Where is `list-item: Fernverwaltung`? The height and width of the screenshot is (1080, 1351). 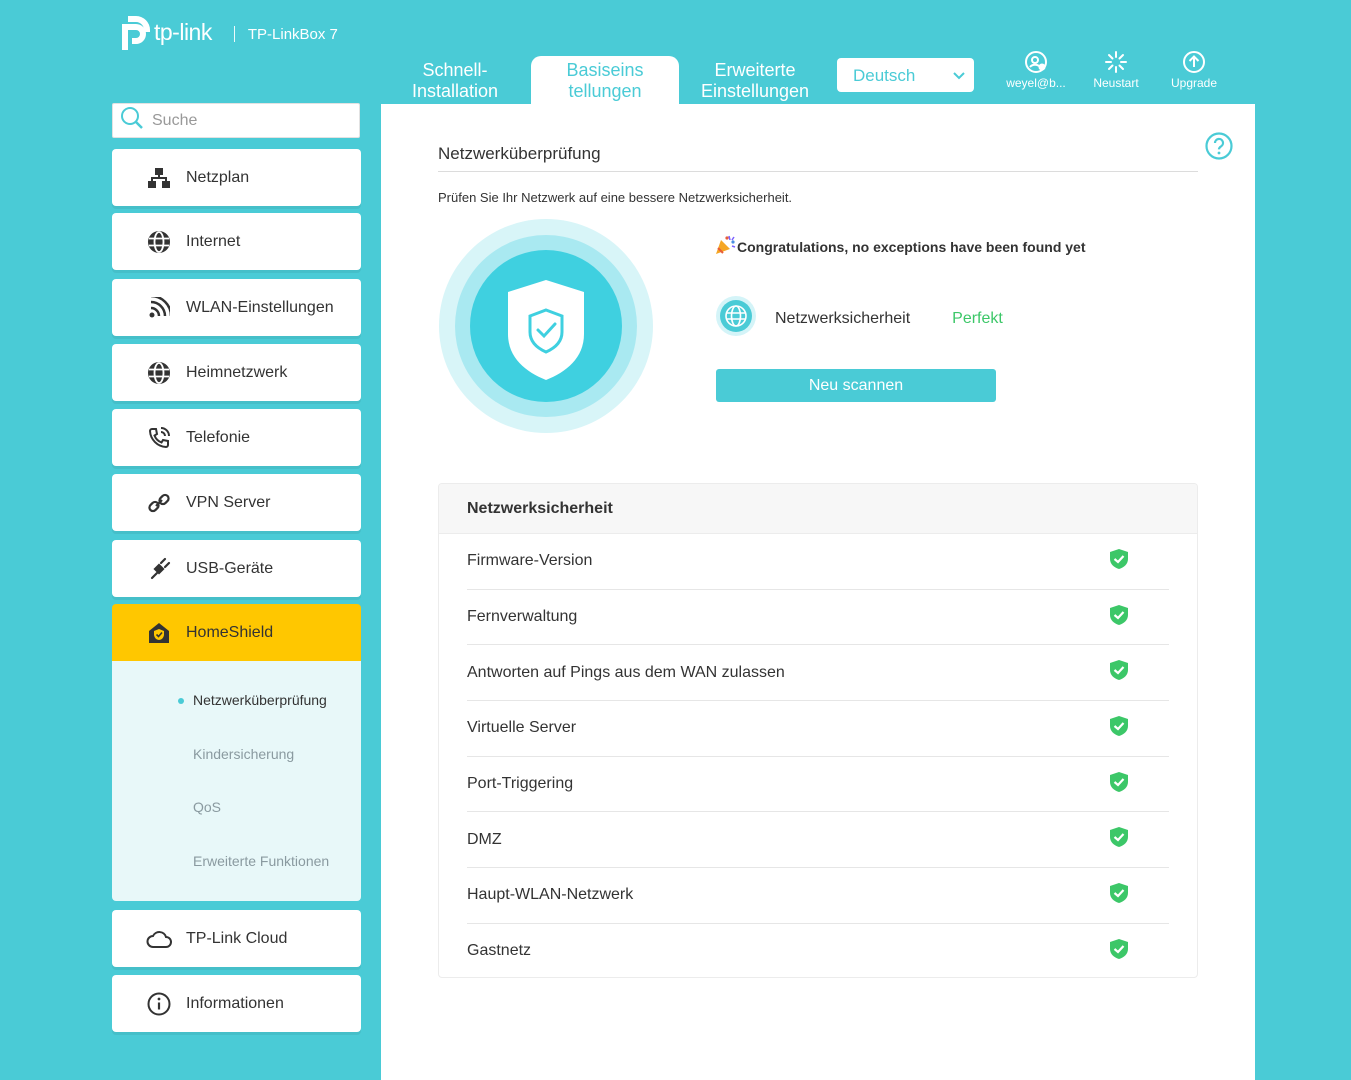
list-item: Fernverwaltung is located at coordinates (818, 618).